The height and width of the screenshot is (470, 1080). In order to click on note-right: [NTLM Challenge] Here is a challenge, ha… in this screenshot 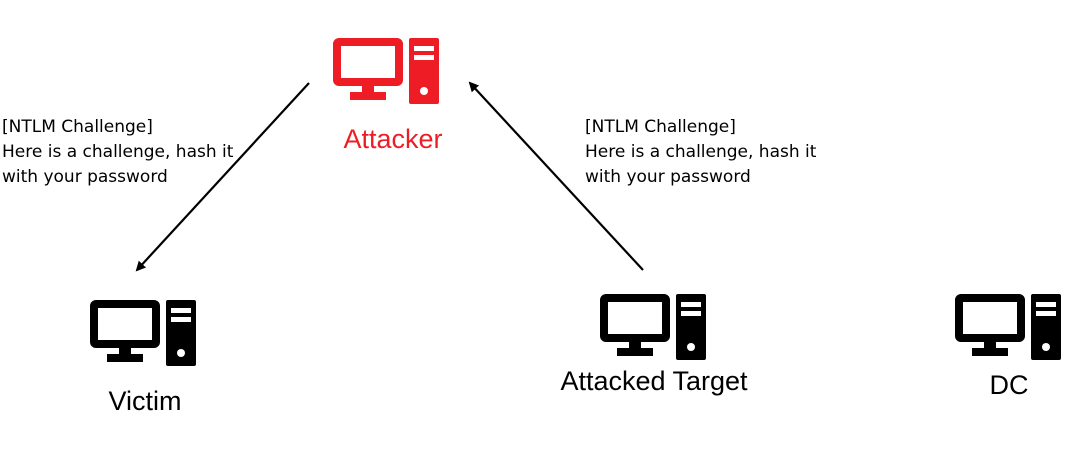, I will do `click(701, 152)`.